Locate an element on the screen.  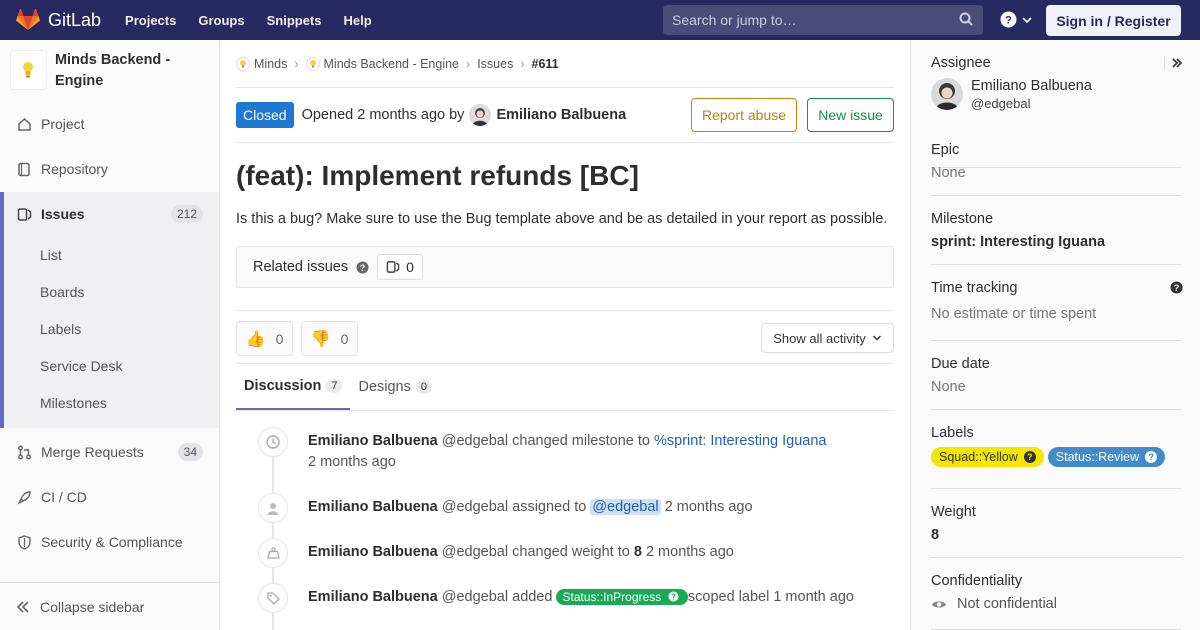
weight-title: Weight is located at coordinates (953, 512).